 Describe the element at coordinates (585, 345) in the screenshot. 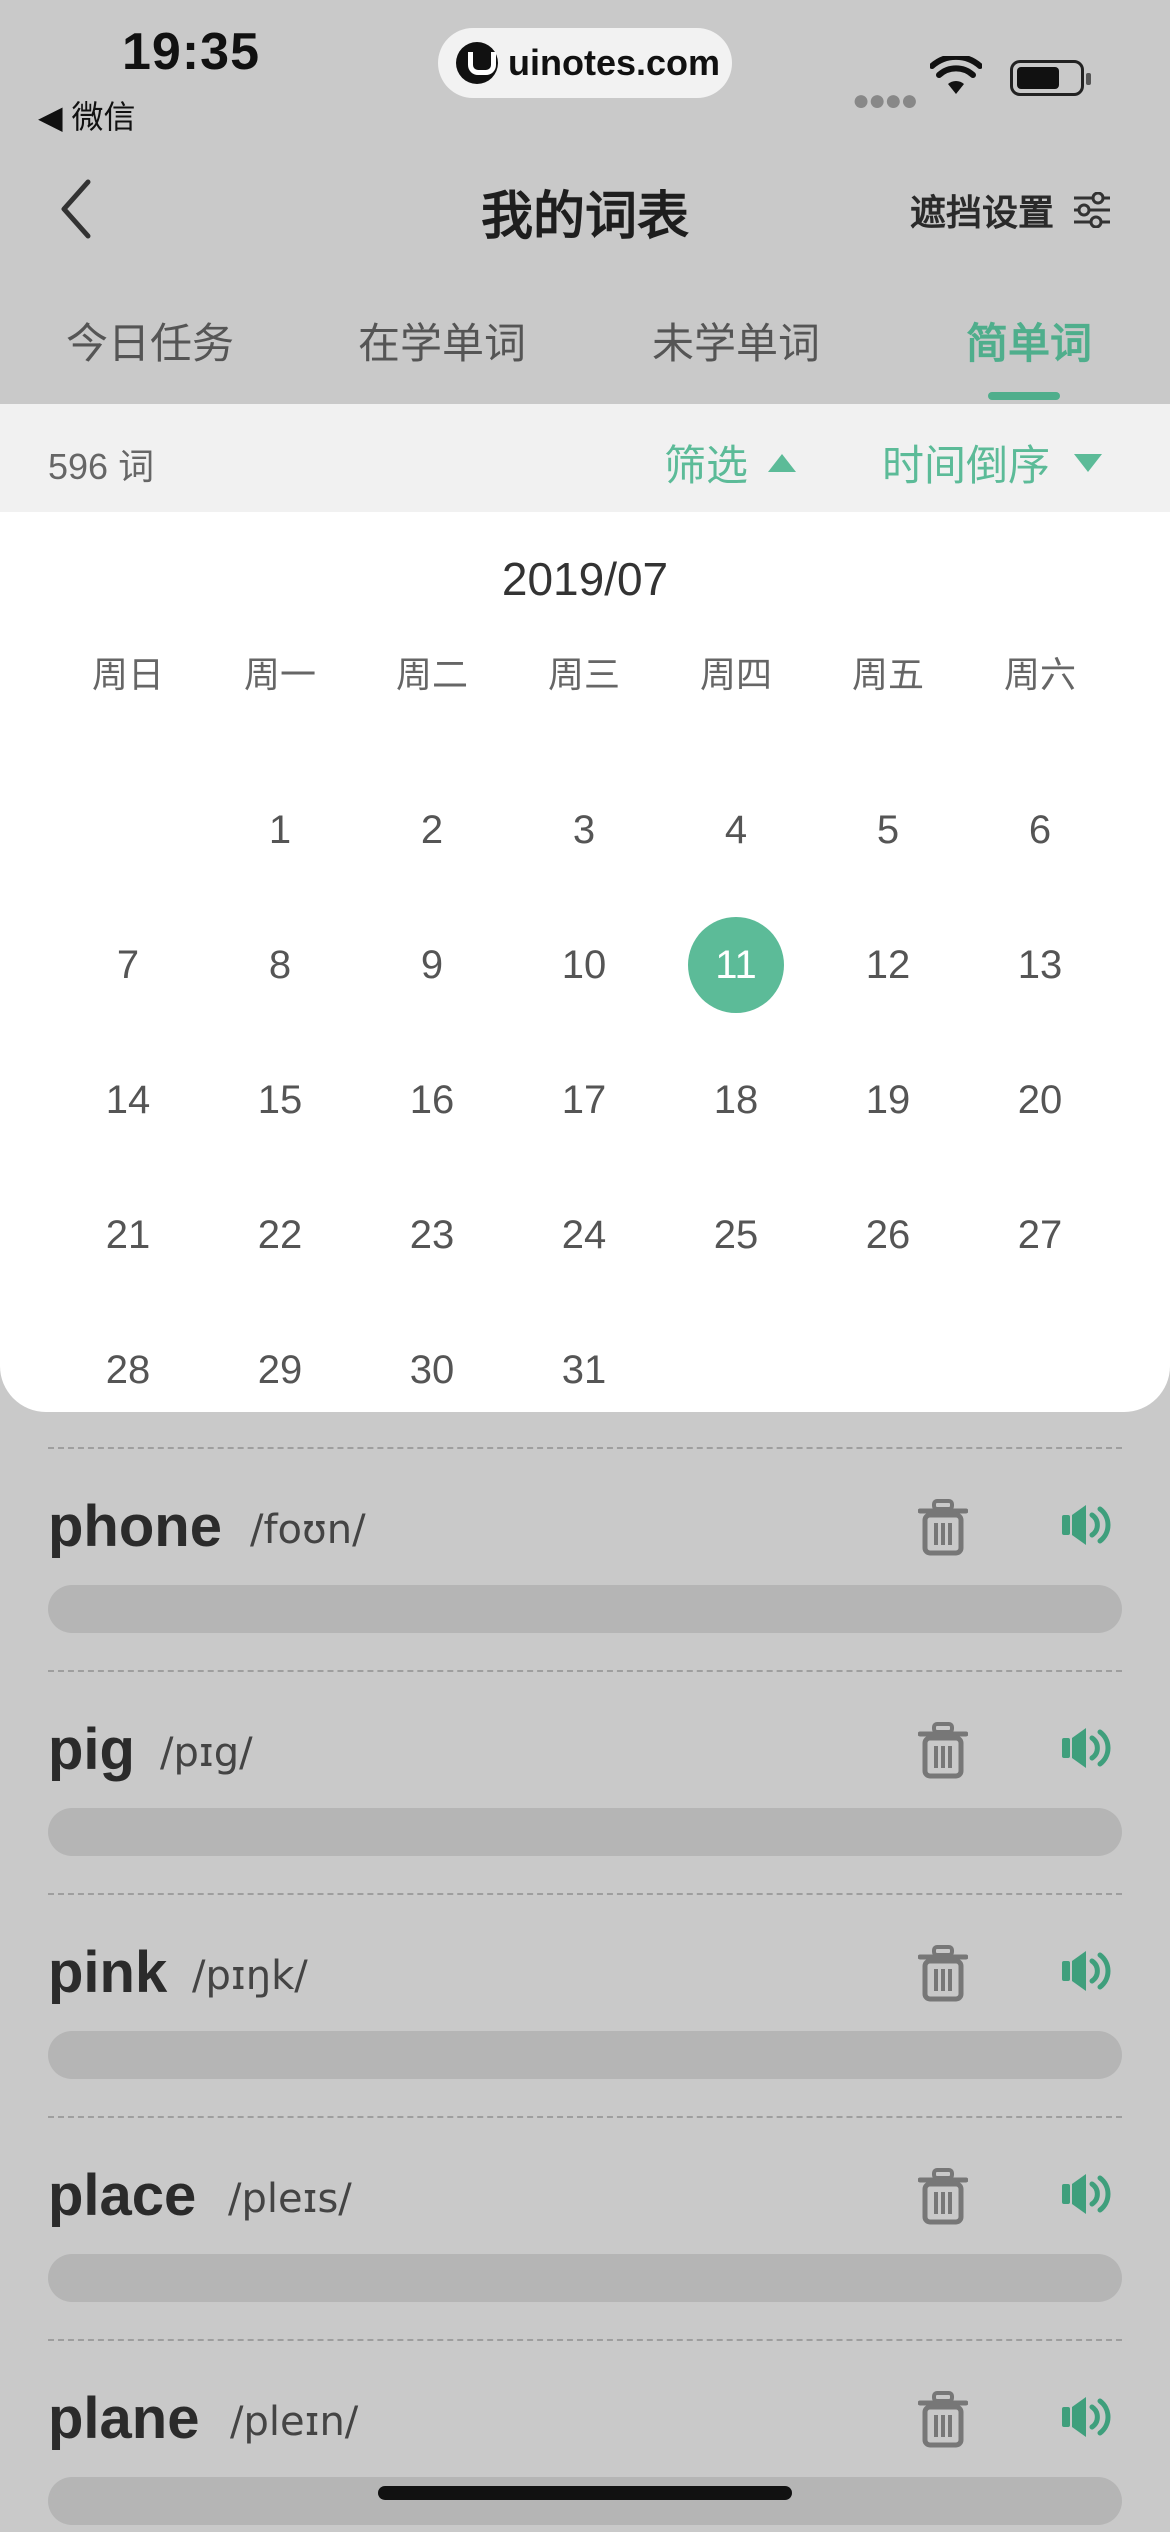

I see `tab-bar: 今日任务 在学单词 未学单词 简单词` at that location.